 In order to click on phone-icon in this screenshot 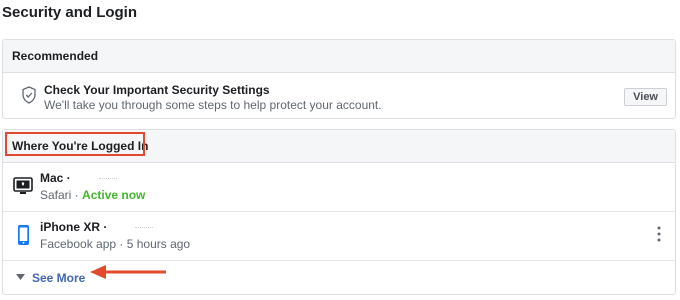, I will do `click(23, 235)`.